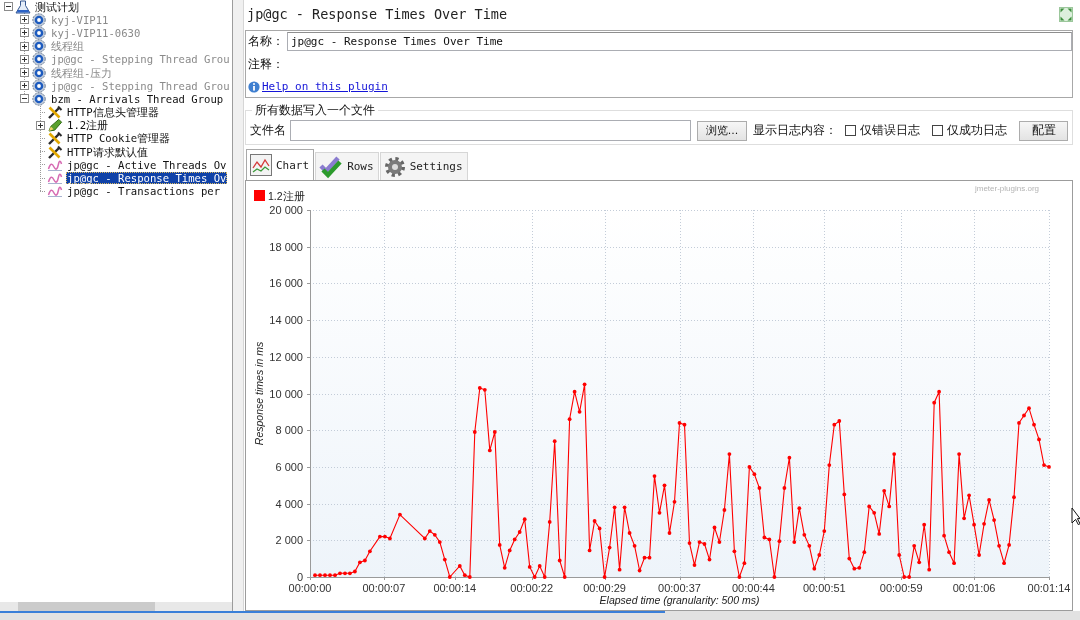 This screenshot has width=1080, height=620. What do you see at coordinates (679, 41) in the screenshot?
I see `name-field: jp@gc - Response Times Over Time` at bounding box center [679, 41].